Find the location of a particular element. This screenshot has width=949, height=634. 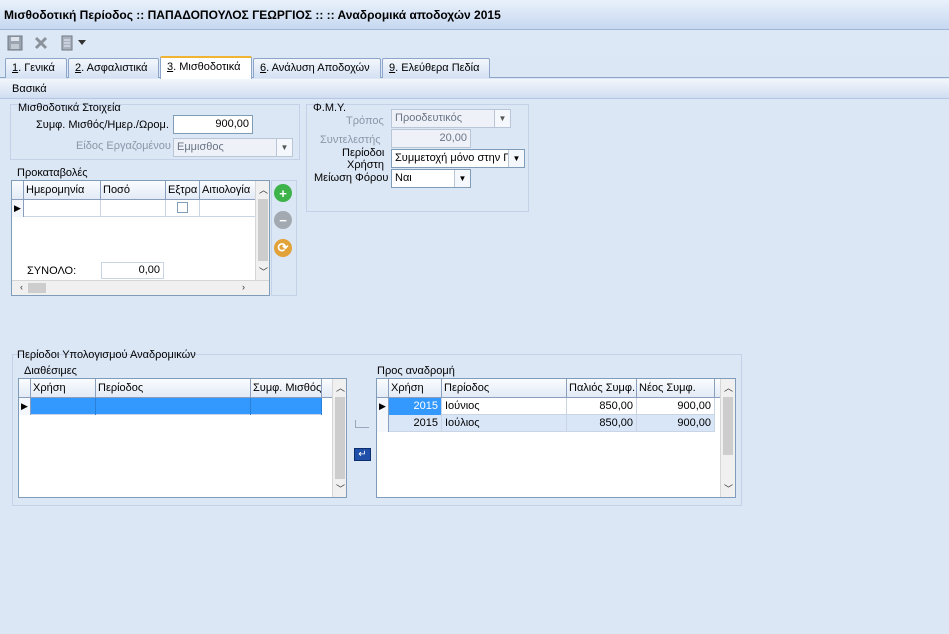

available-grid: Χρήση Περίοδος Συμφ. Μισθός ▶ ︿ ﹀ is located at coordinates (182, 438).